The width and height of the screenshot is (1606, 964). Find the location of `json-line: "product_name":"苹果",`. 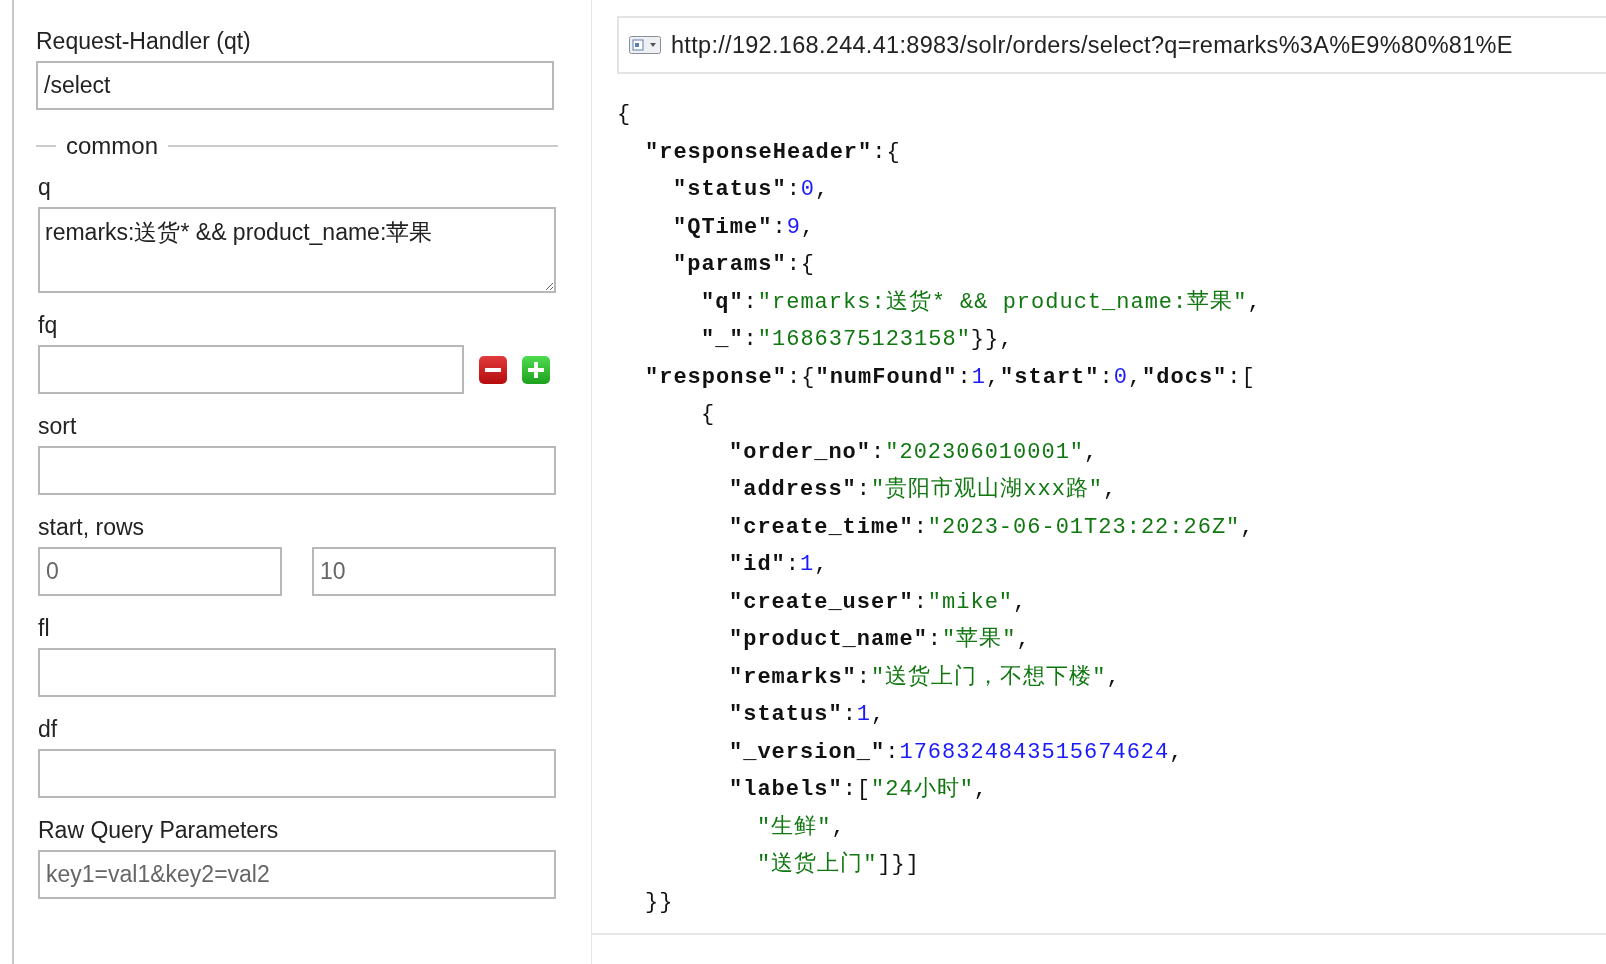

json-line: "product_name":"苹果", is located at coordinates (879, 640).